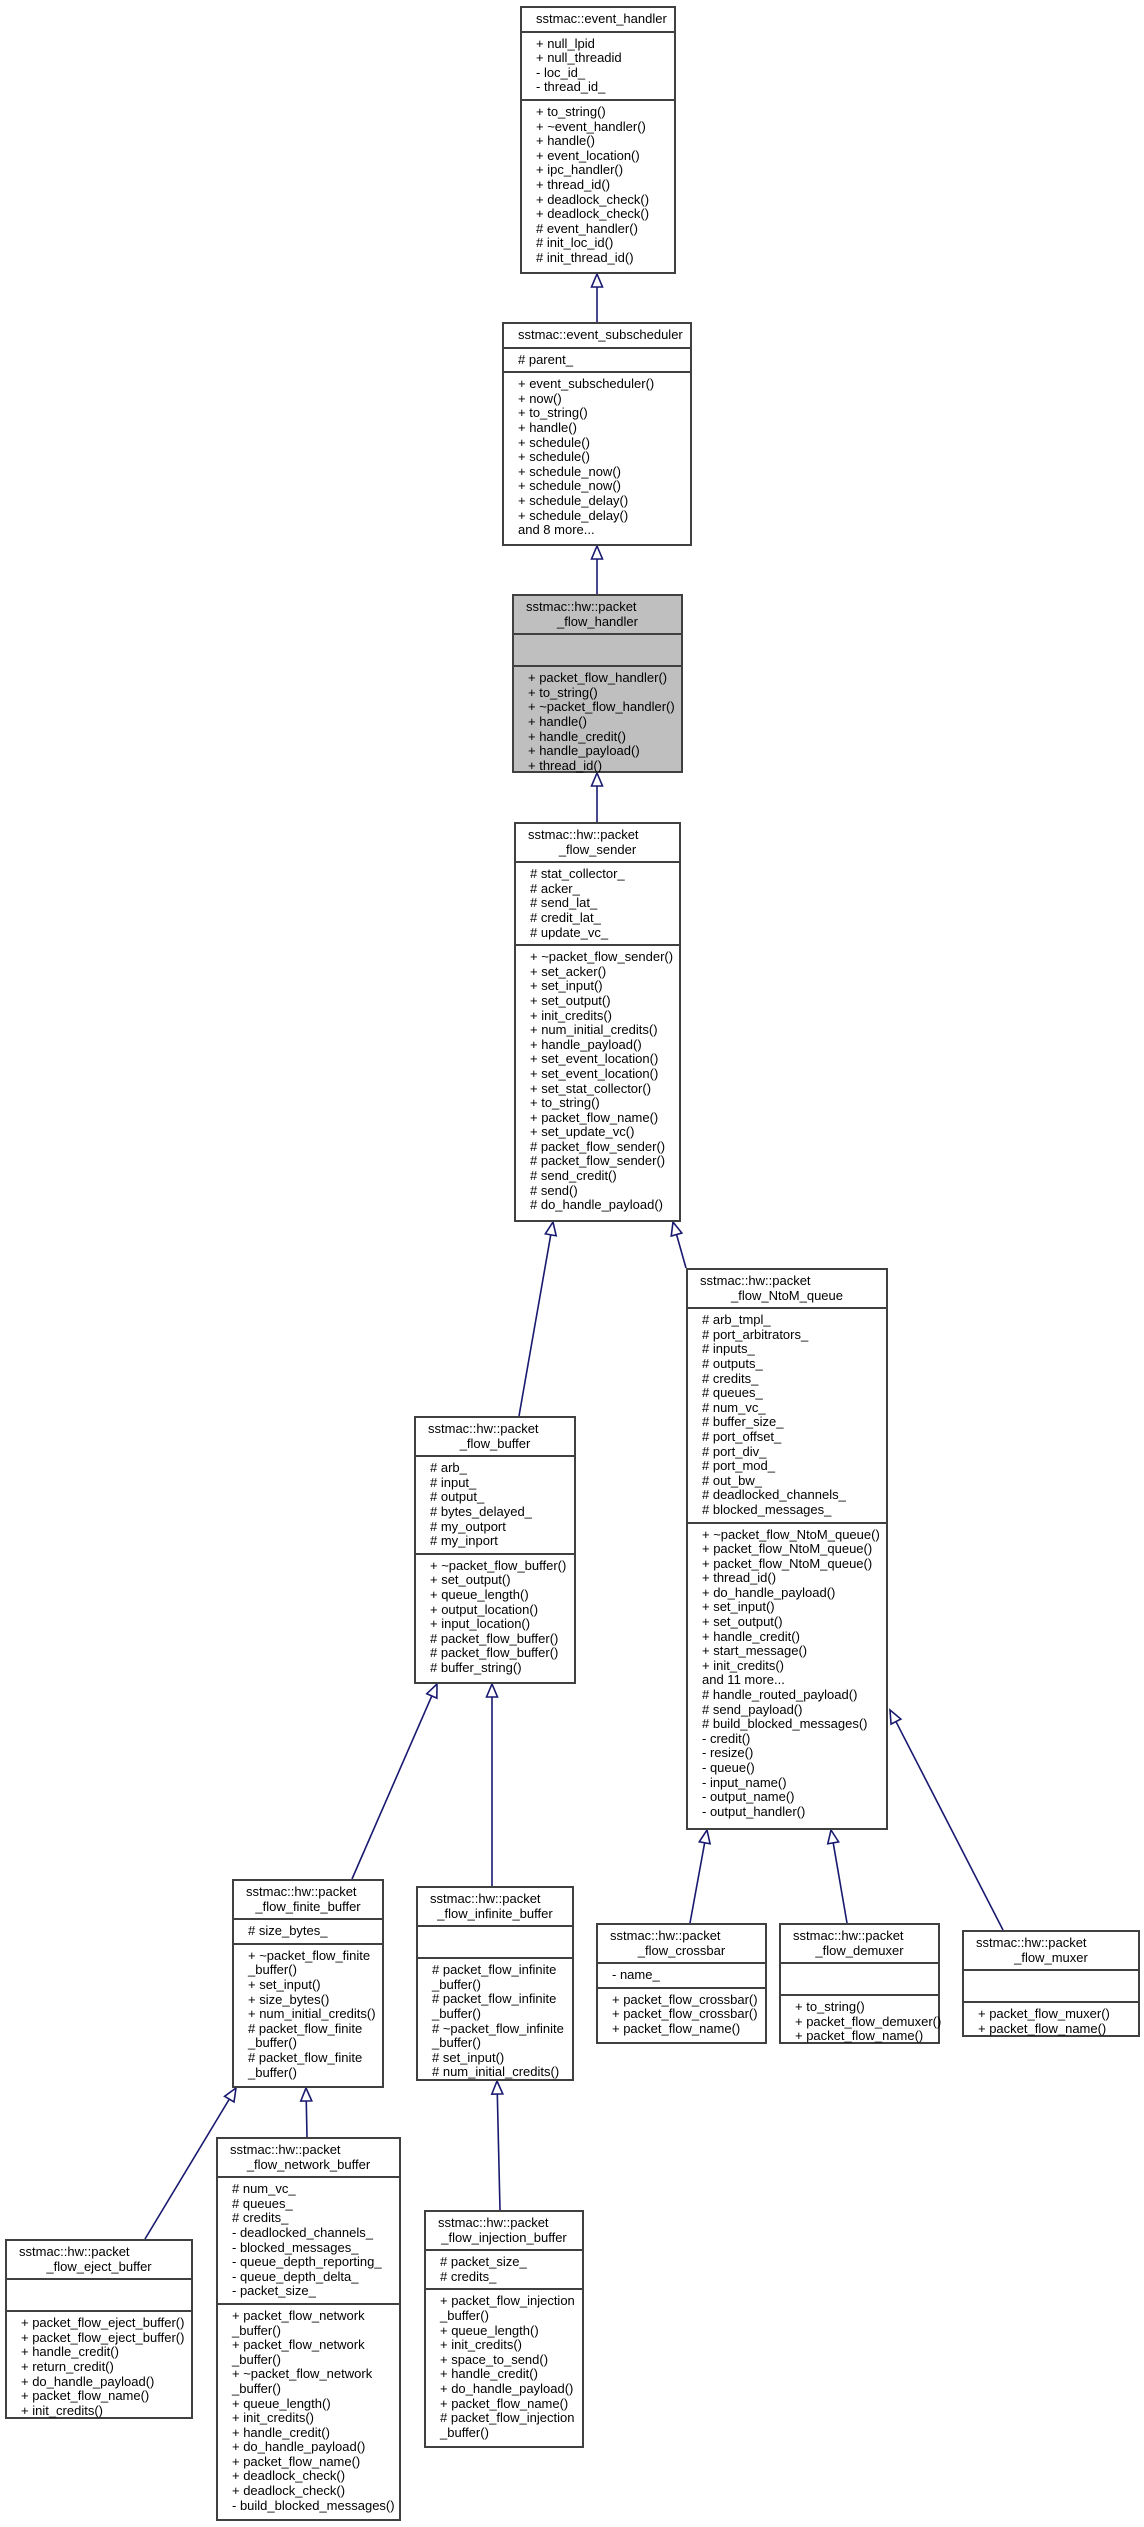 The width and height of the screenshot is (1144, 2527). I want to click on method: + input_location(), so click(480, 1624).